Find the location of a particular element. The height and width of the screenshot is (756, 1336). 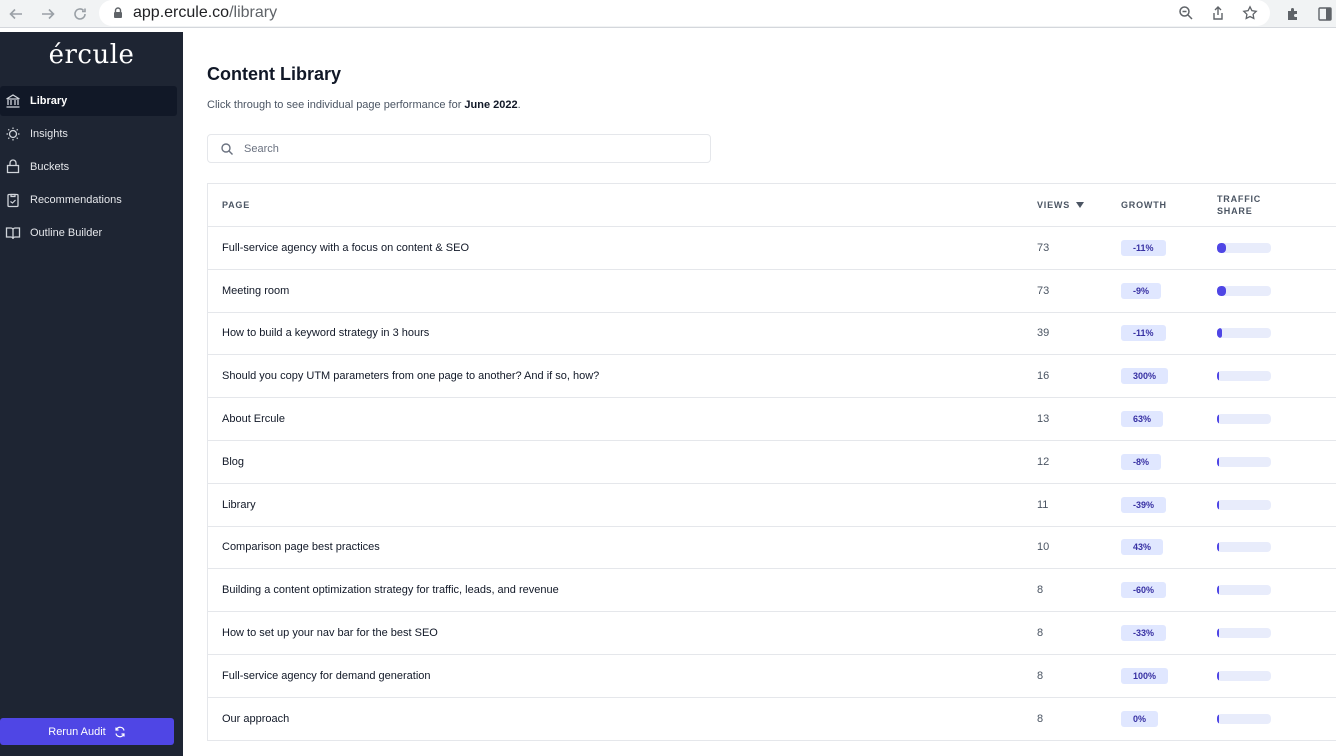

sidebar-item-label: Buckets is located at coordinates (50, 167).